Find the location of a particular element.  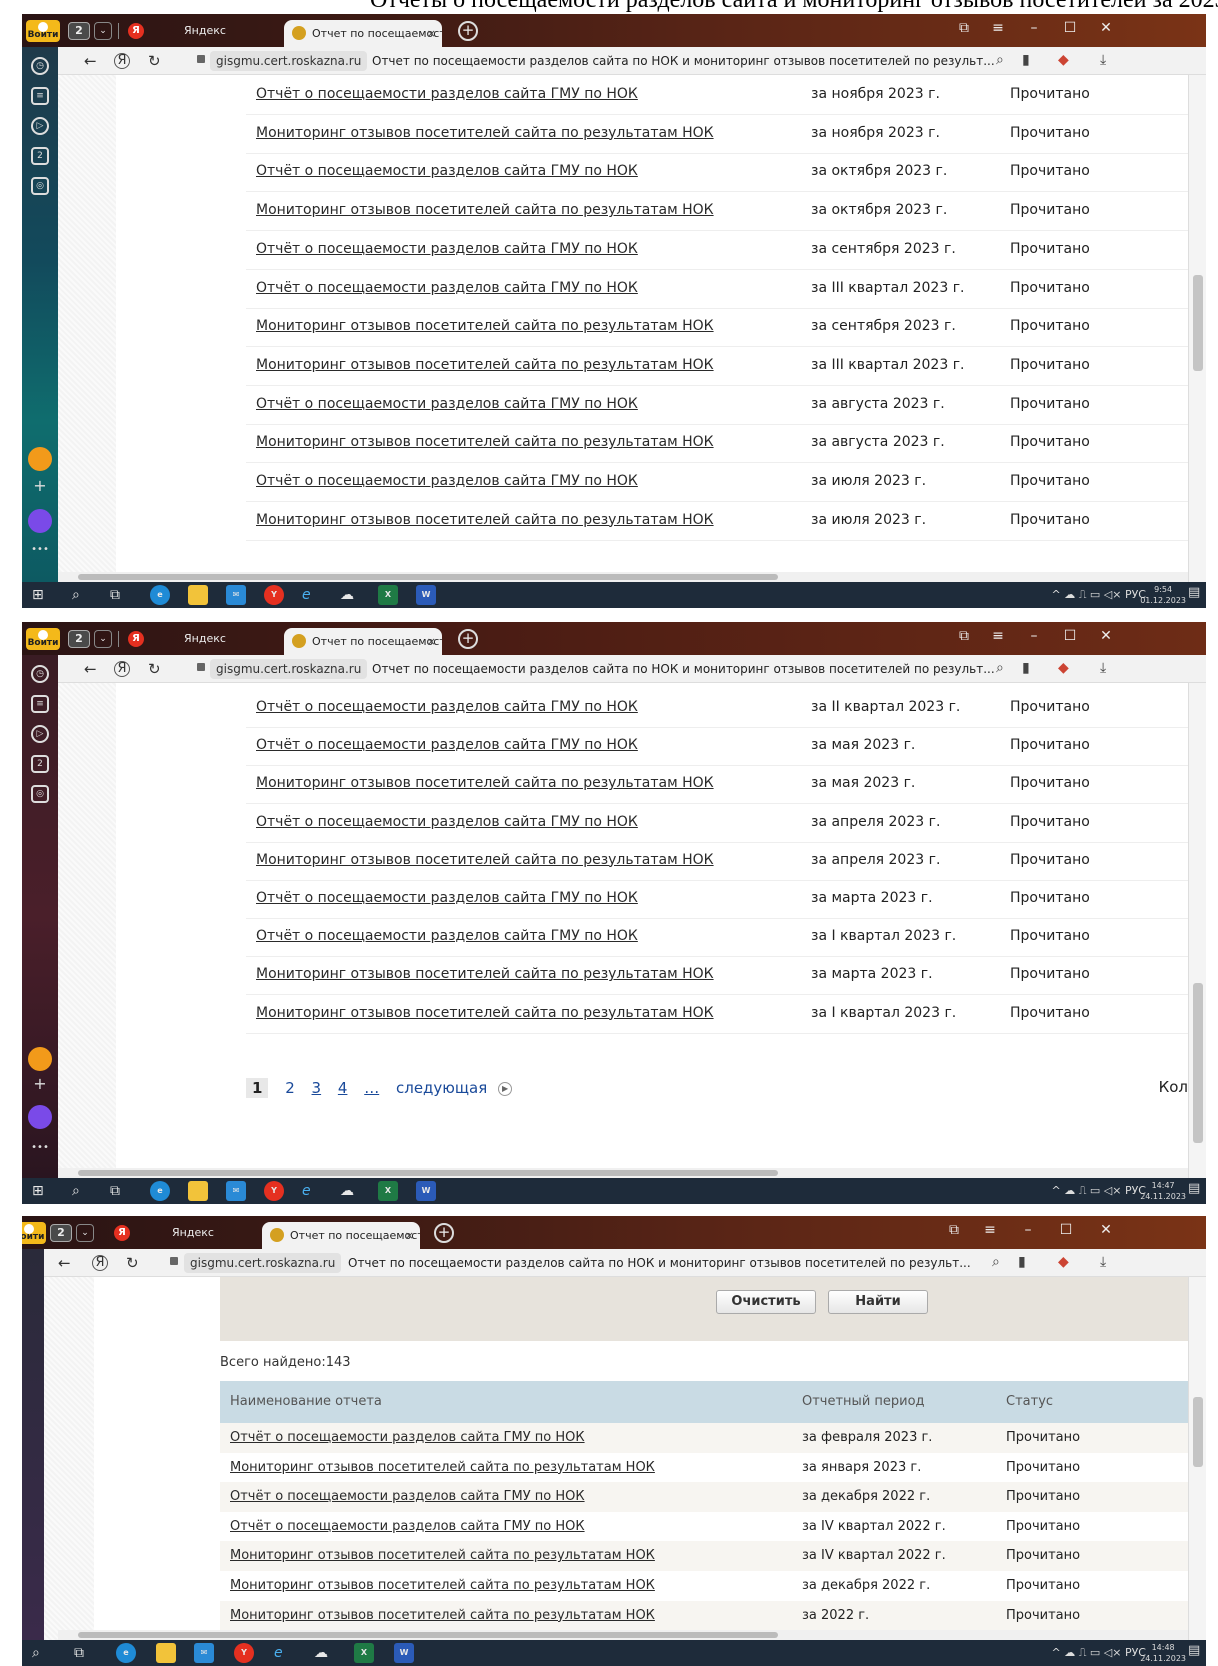

close-window-icon: ✕ is located at coordinates (1106, 636).